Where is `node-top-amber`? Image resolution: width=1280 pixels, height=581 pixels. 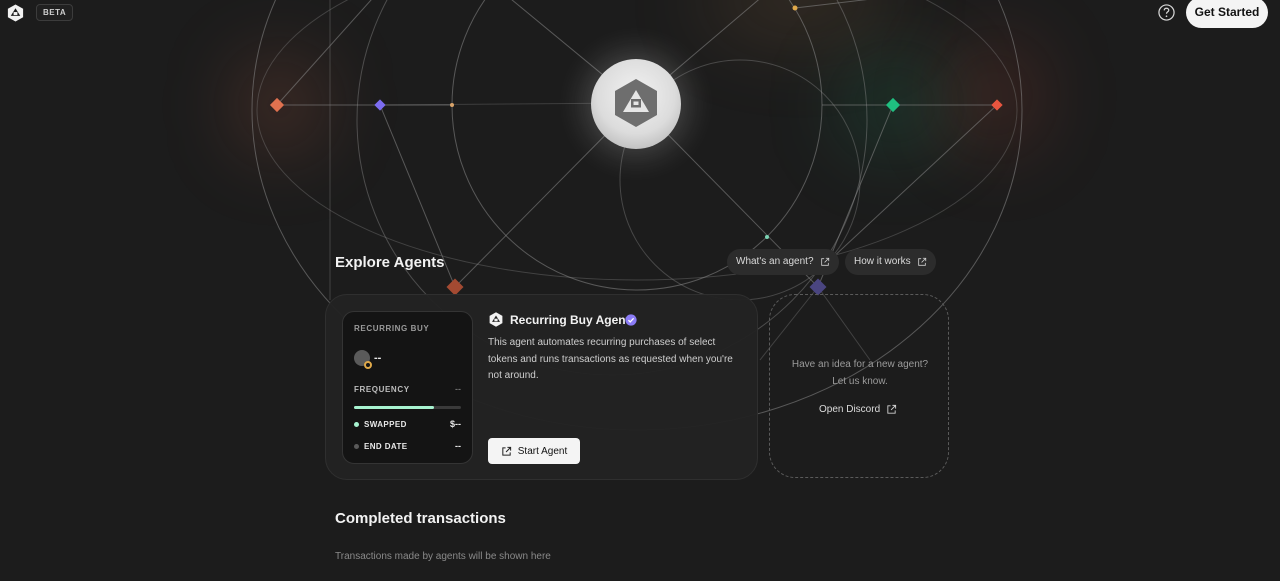
node-top-amber is located at coordinates (795, 8).